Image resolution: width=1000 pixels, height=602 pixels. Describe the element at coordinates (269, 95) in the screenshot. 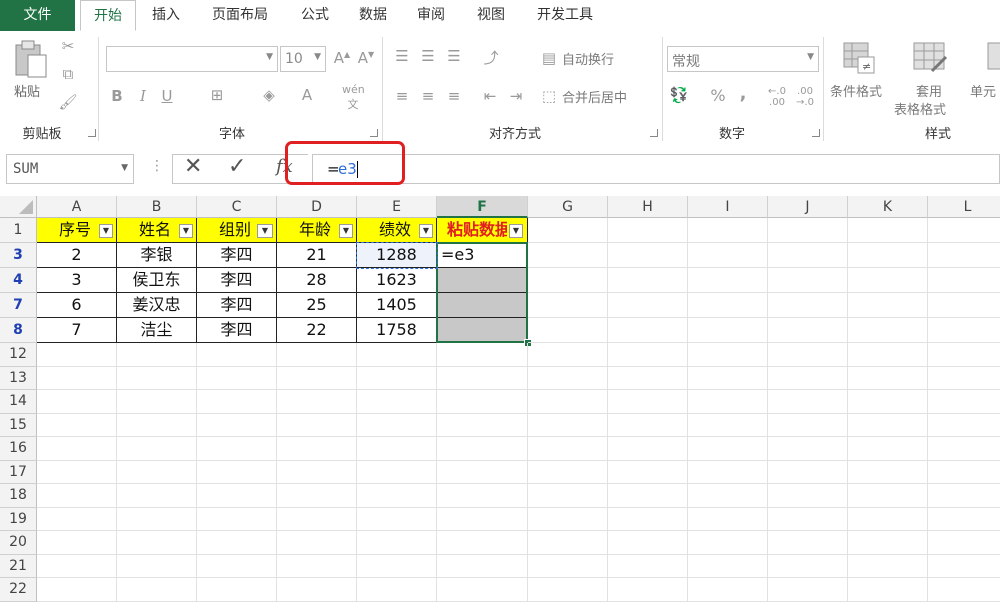

I see `fill-color-icon: ◈` at that location.